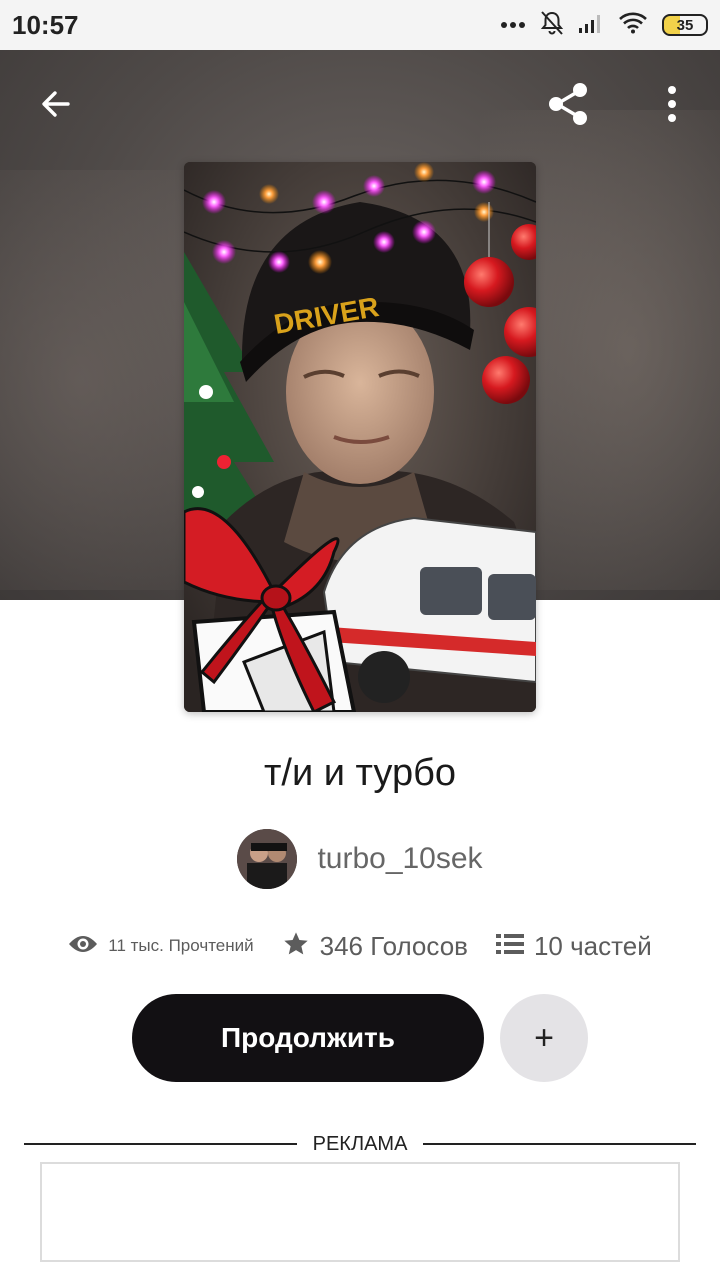 Image resolution: width=720 pixels, height=1280 pixels. Describe the element at coordinates (513, 25) in the screenshot. I see `more-dots-icon` at that location.